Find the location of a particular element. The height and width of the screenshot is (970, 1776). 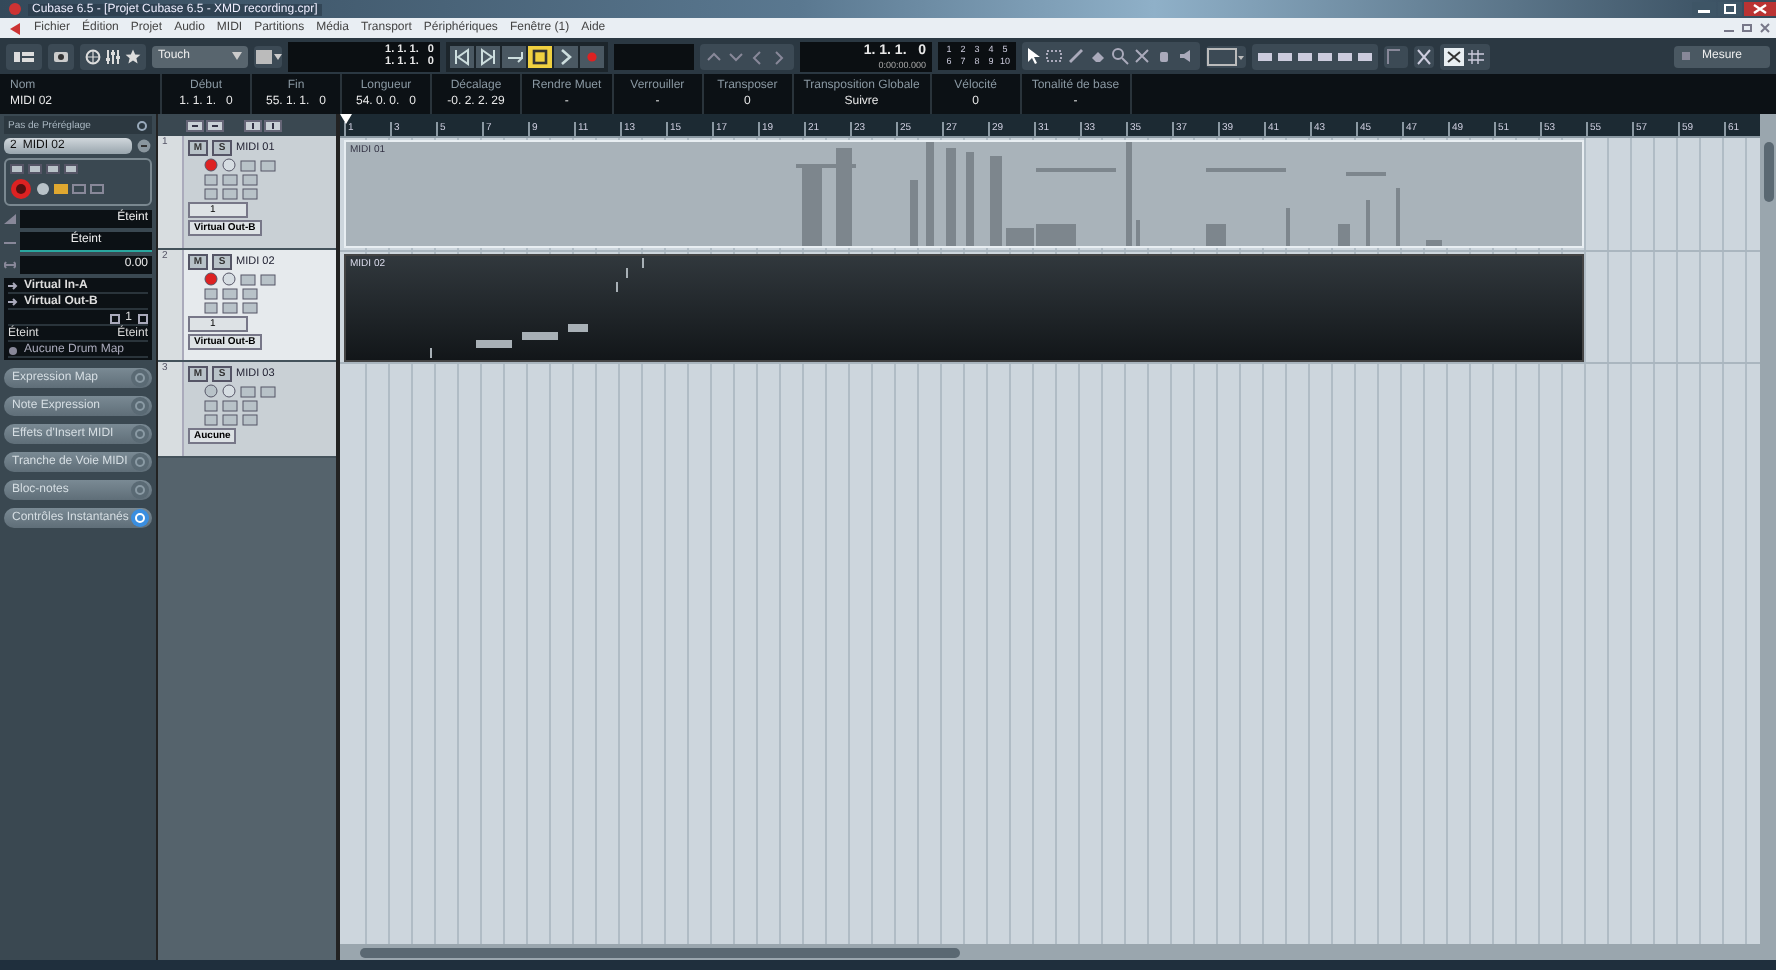

channel-icon is located at coordinates (114, 318).